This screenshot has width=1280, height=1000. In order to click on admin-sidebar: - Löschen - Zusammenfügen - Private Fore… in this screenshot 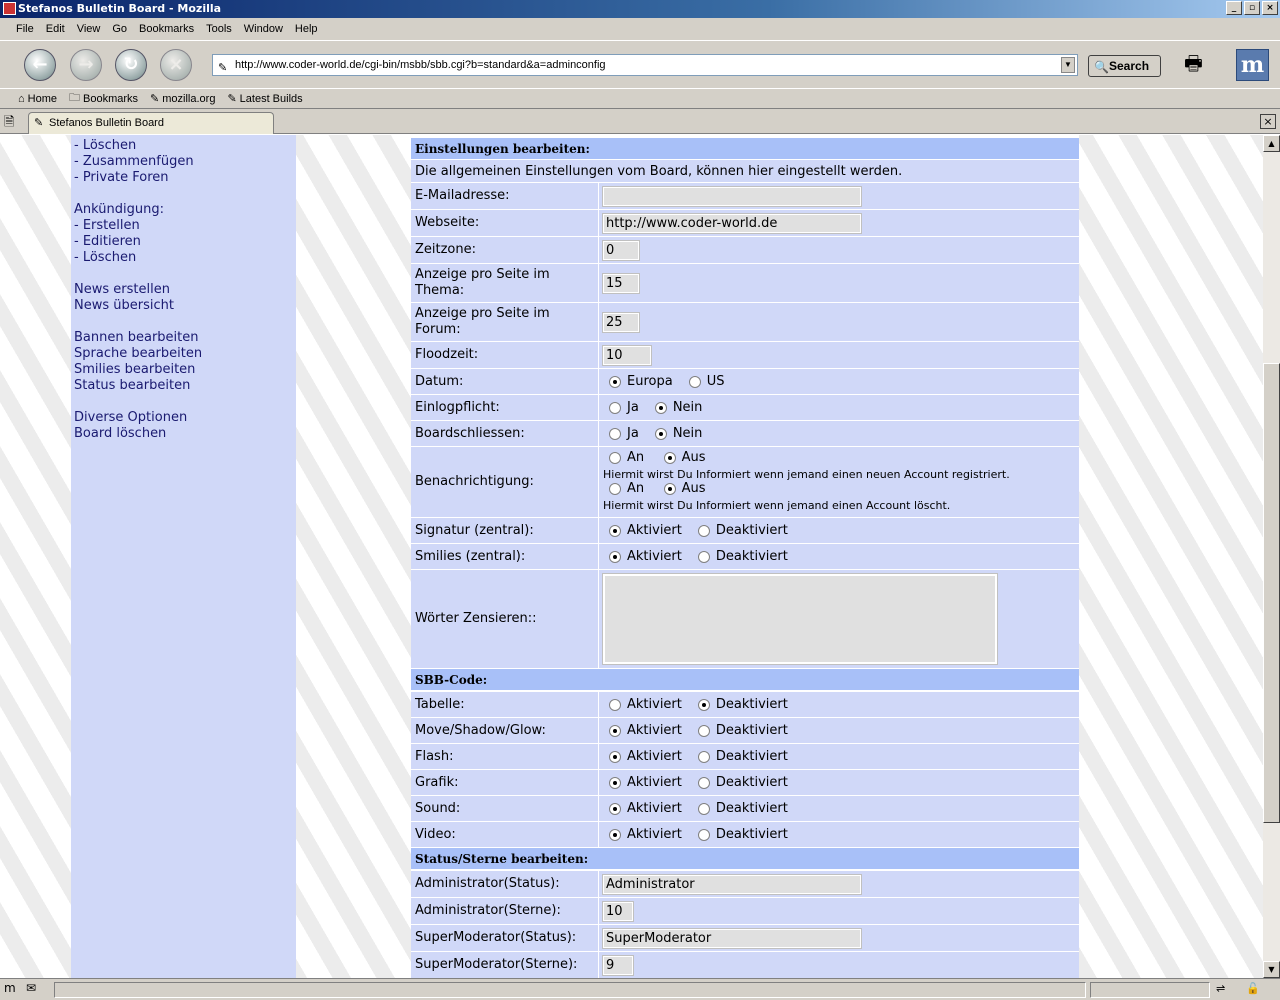, I will do `click(183, 556)`.